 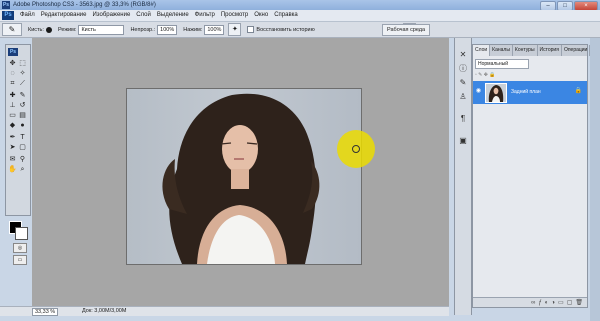 I want to click on ps-logo-icon: Ps, so click(x=8, y=15).